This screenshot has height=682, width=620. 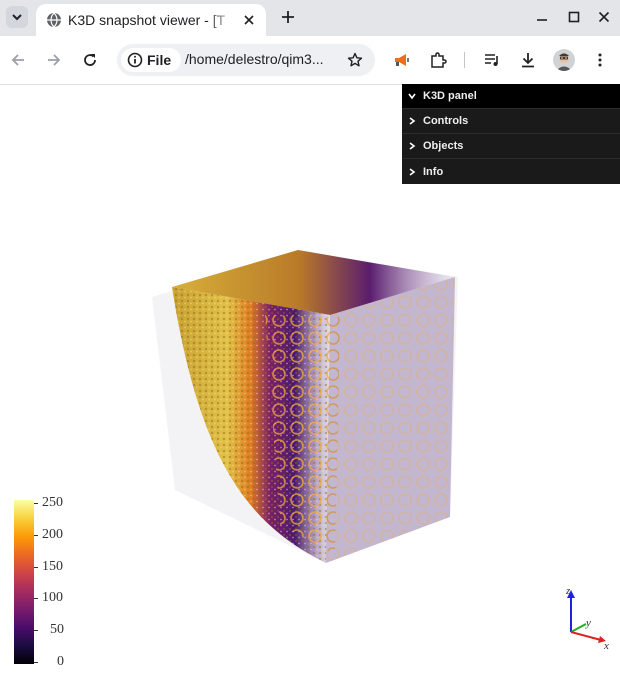 I want to click on arrow-left-icon, so click(x=17, y=60).